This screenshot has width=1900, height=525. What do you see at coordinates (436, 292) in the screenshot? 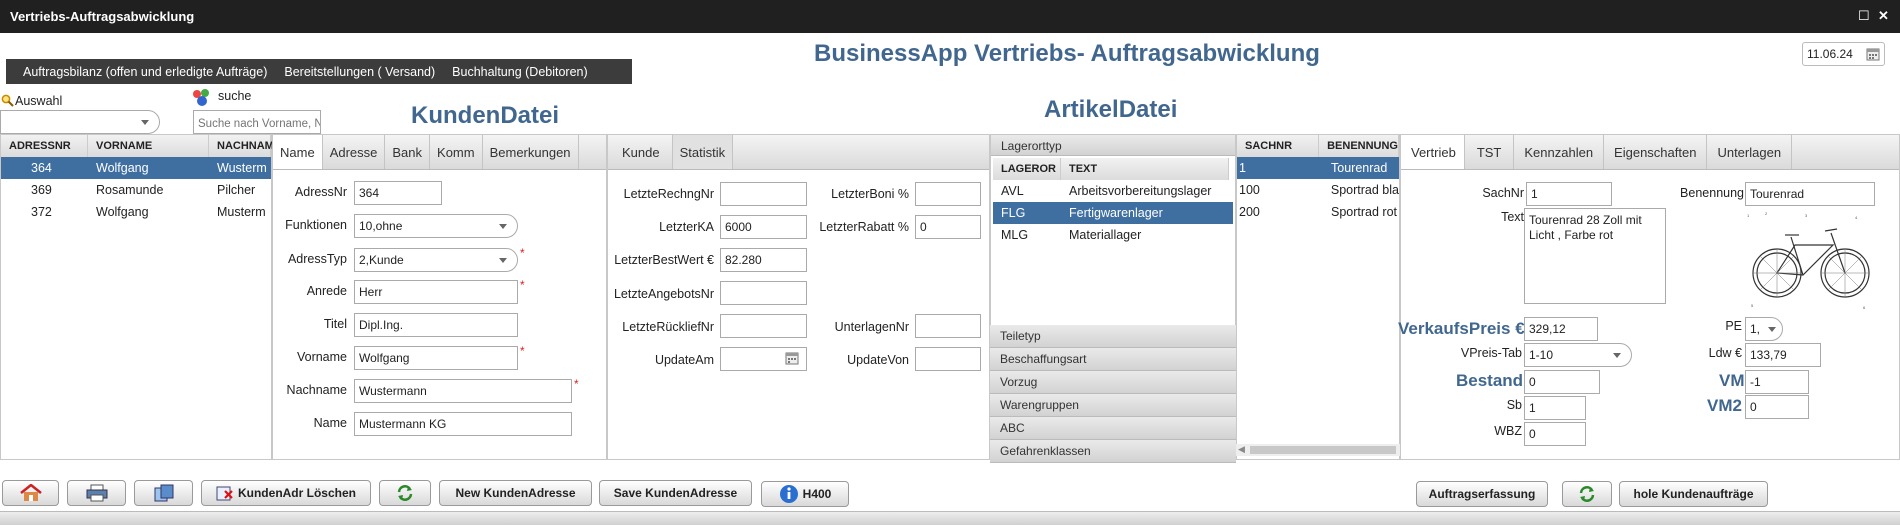
I see `anrede-field: Herr` at bounding box center [436, 292].